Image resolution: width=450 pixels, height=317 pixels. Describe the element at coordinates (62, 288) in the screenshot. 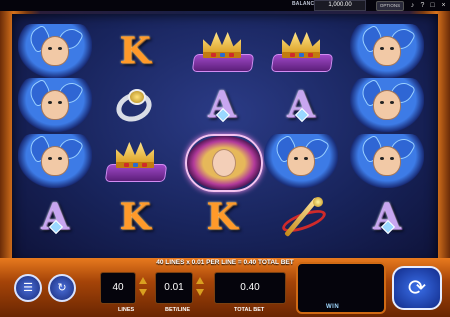

I see `autoplay-icon: ↻` at that location.